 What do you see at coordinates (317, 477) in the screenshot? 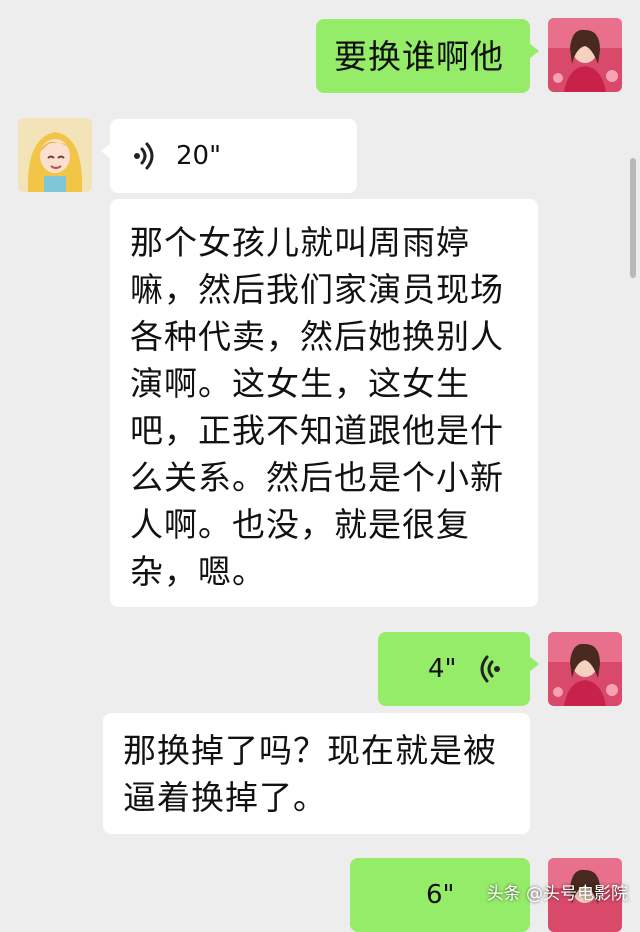
I see `message-line: 么关系。然后也是个小新` at bounding box center [317, 477].